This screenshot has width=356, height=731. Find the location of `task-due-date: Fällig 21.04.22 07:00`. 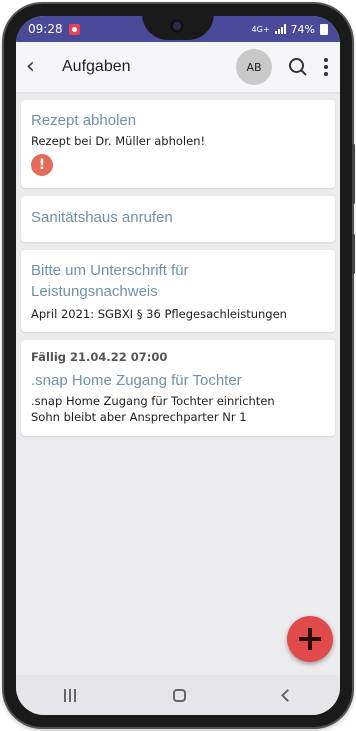

task-due-date: Fällig 21.04.22 07:00 is located at coordinates (99, 357).